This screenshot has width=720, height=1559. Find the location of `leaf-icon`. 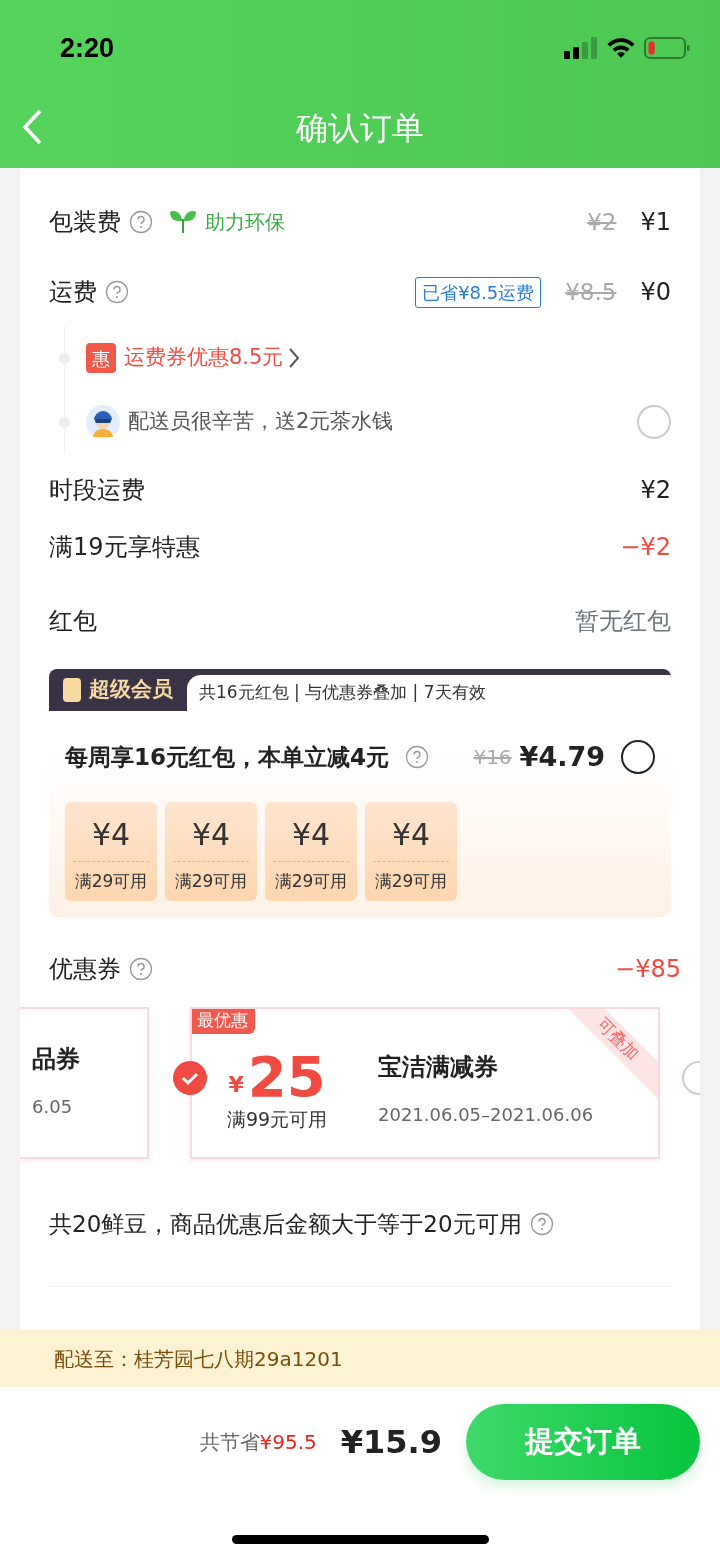

leaf-icon is located at coordinates (183, 222).